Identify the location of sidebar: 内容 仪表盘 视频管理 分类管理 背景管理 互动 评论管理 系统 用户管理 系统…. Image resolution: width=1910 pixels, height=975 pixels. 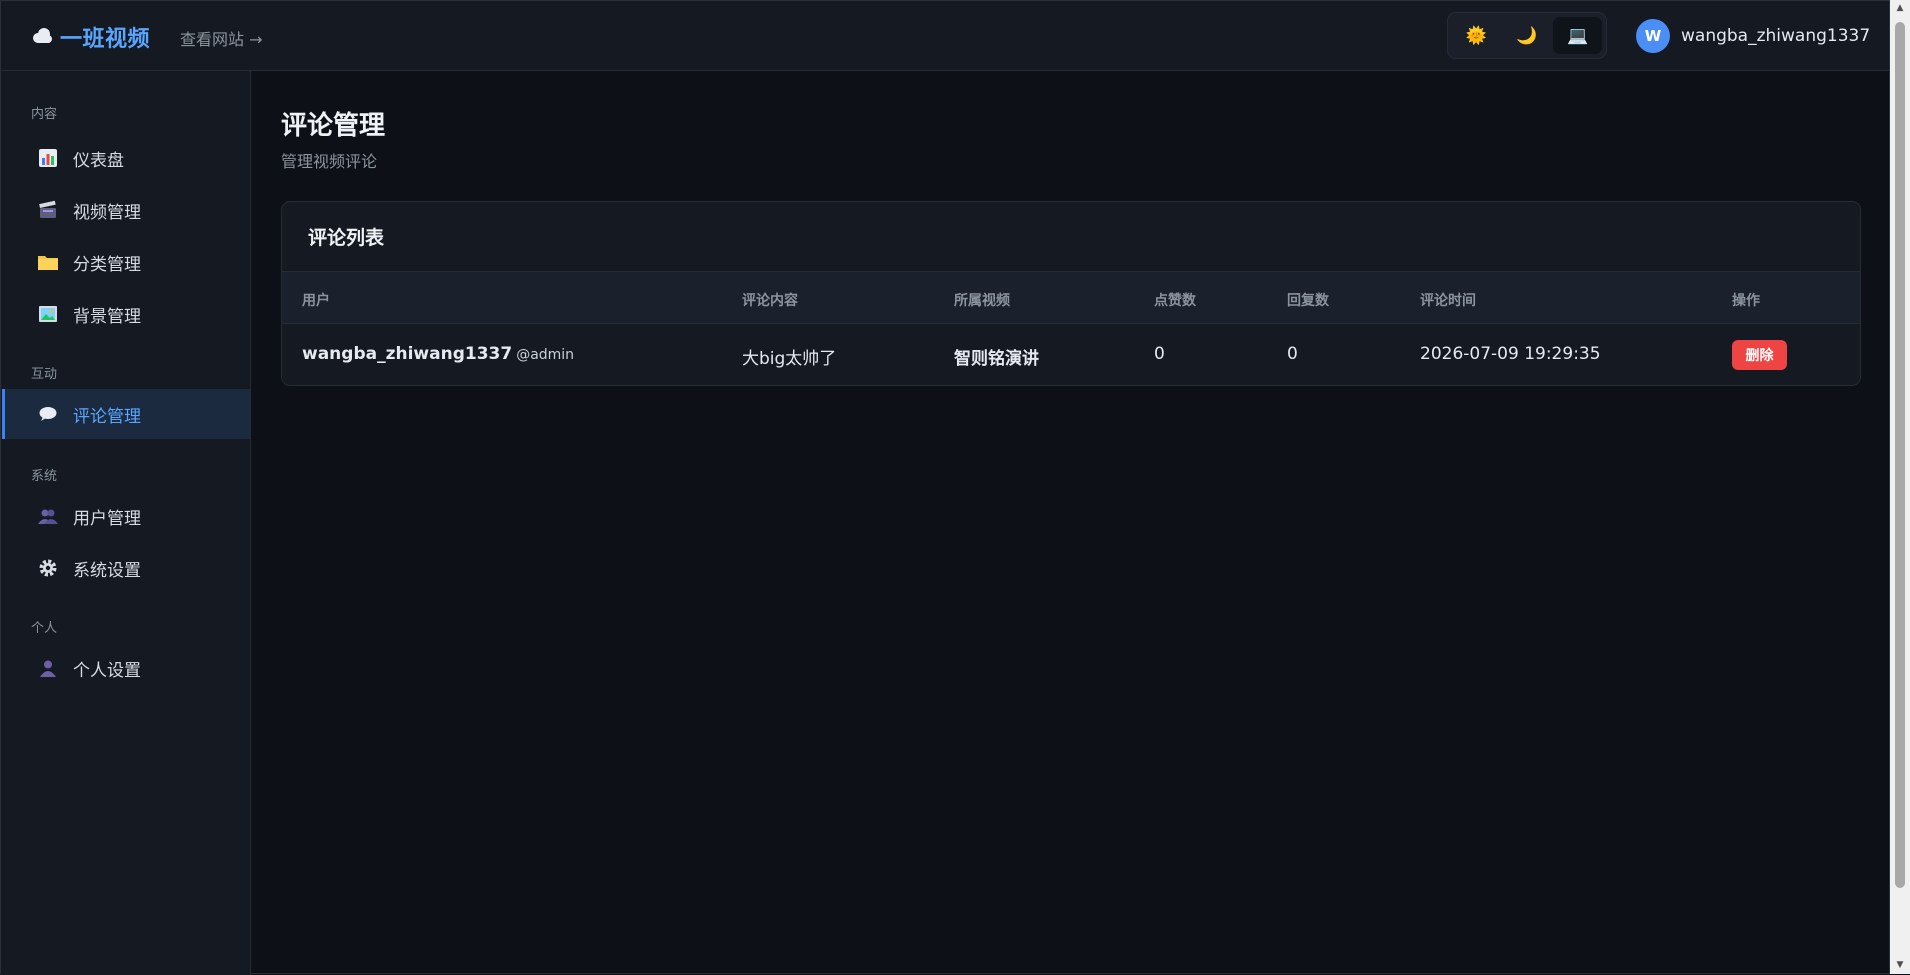
(126, 523).